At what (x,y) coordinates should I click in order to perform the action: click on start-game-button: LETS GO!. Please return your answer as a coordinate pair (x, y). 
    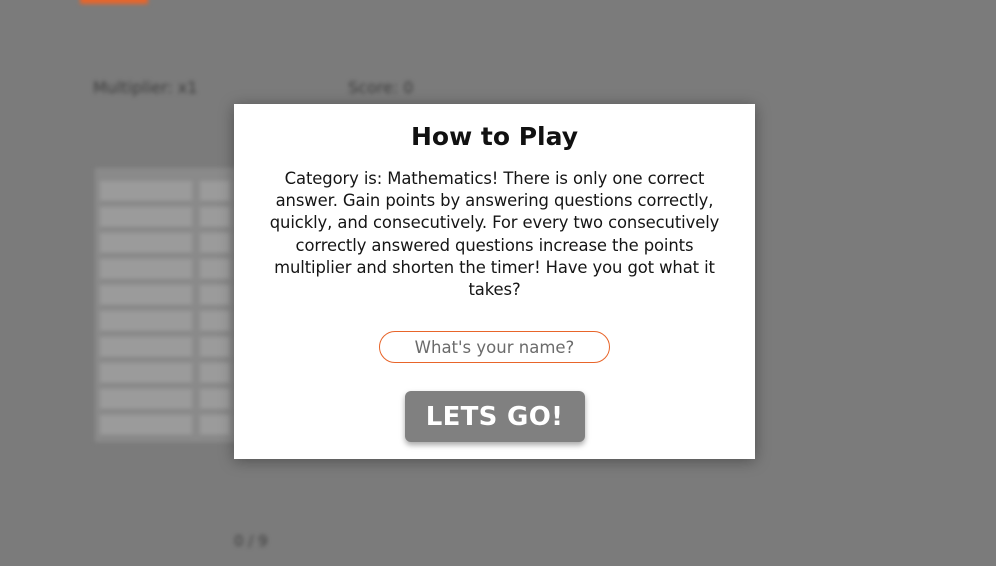
    Looking at the image, I should click on (494, 417).